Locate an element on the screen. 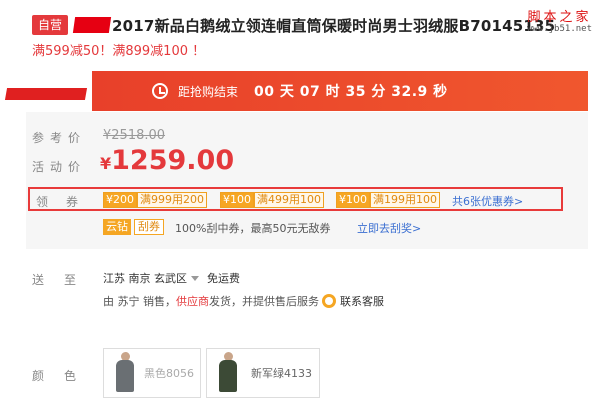 The height and width of the screenshot is (406, 600). service-info: 由 苏宁 销售， 供应商 发货，并提供售后服务 联系客服 is located at coordinates (243, 301).